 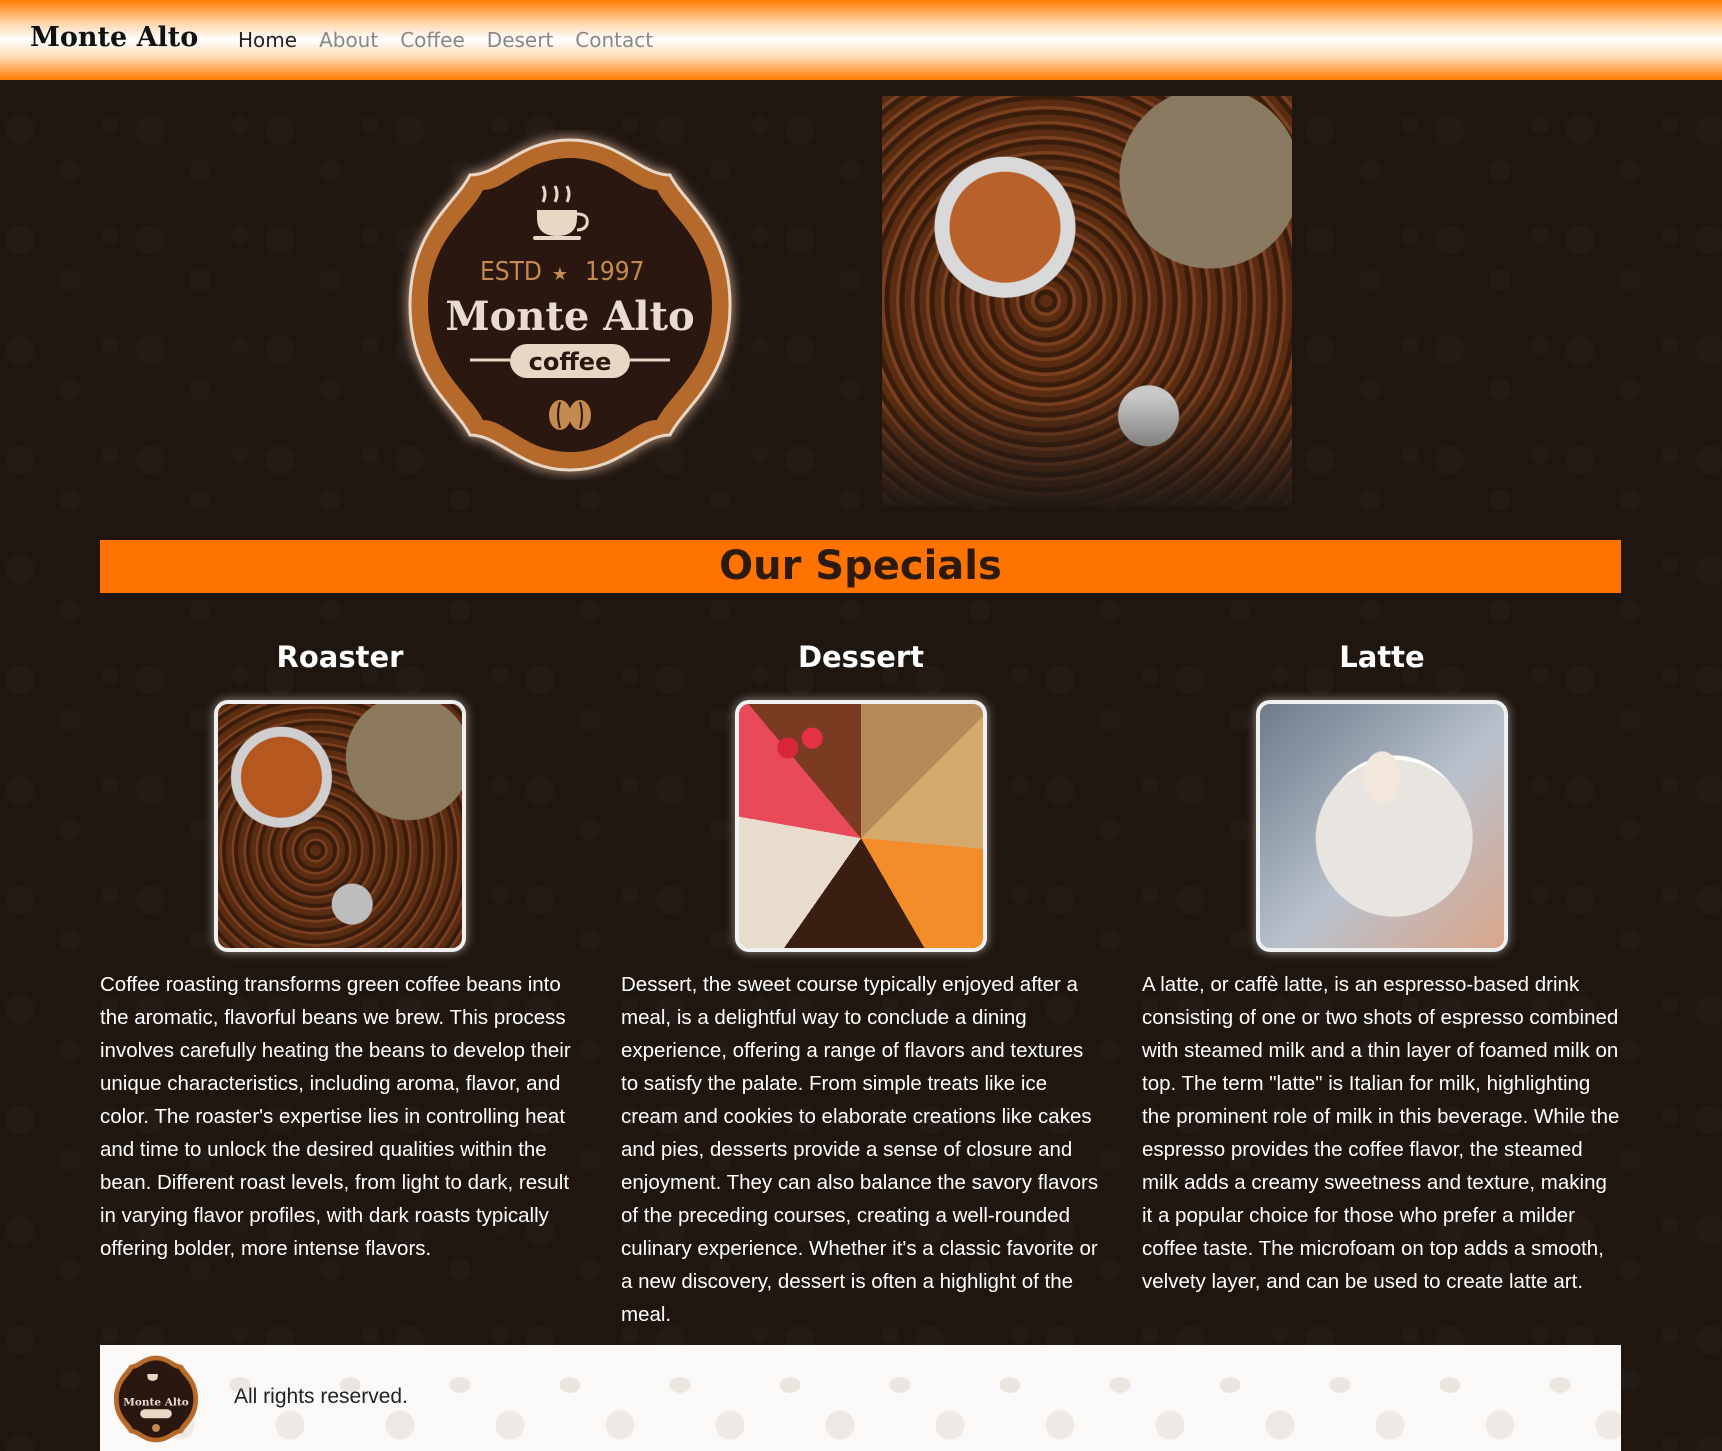 I want to click on nav-link-coffee: Coffee, so click(x=432, y=40).